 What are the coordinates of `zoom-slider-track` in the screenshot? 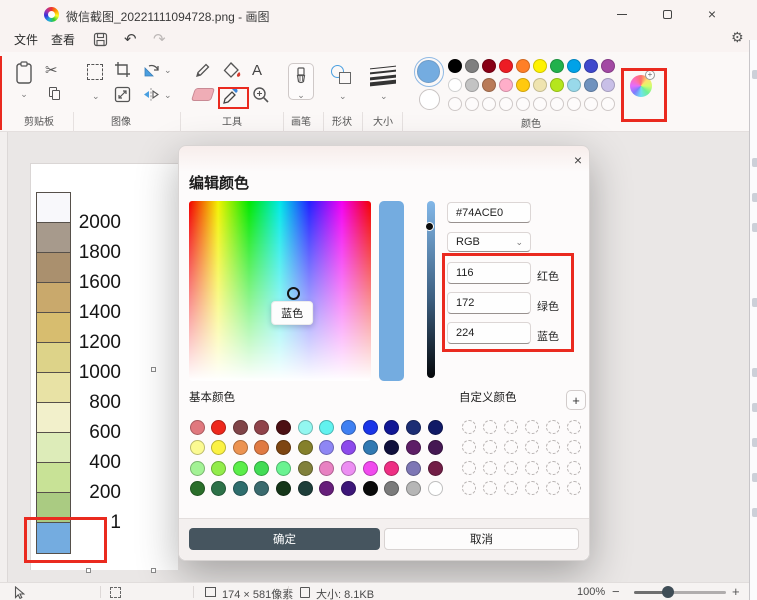 It's located at (680, 592).